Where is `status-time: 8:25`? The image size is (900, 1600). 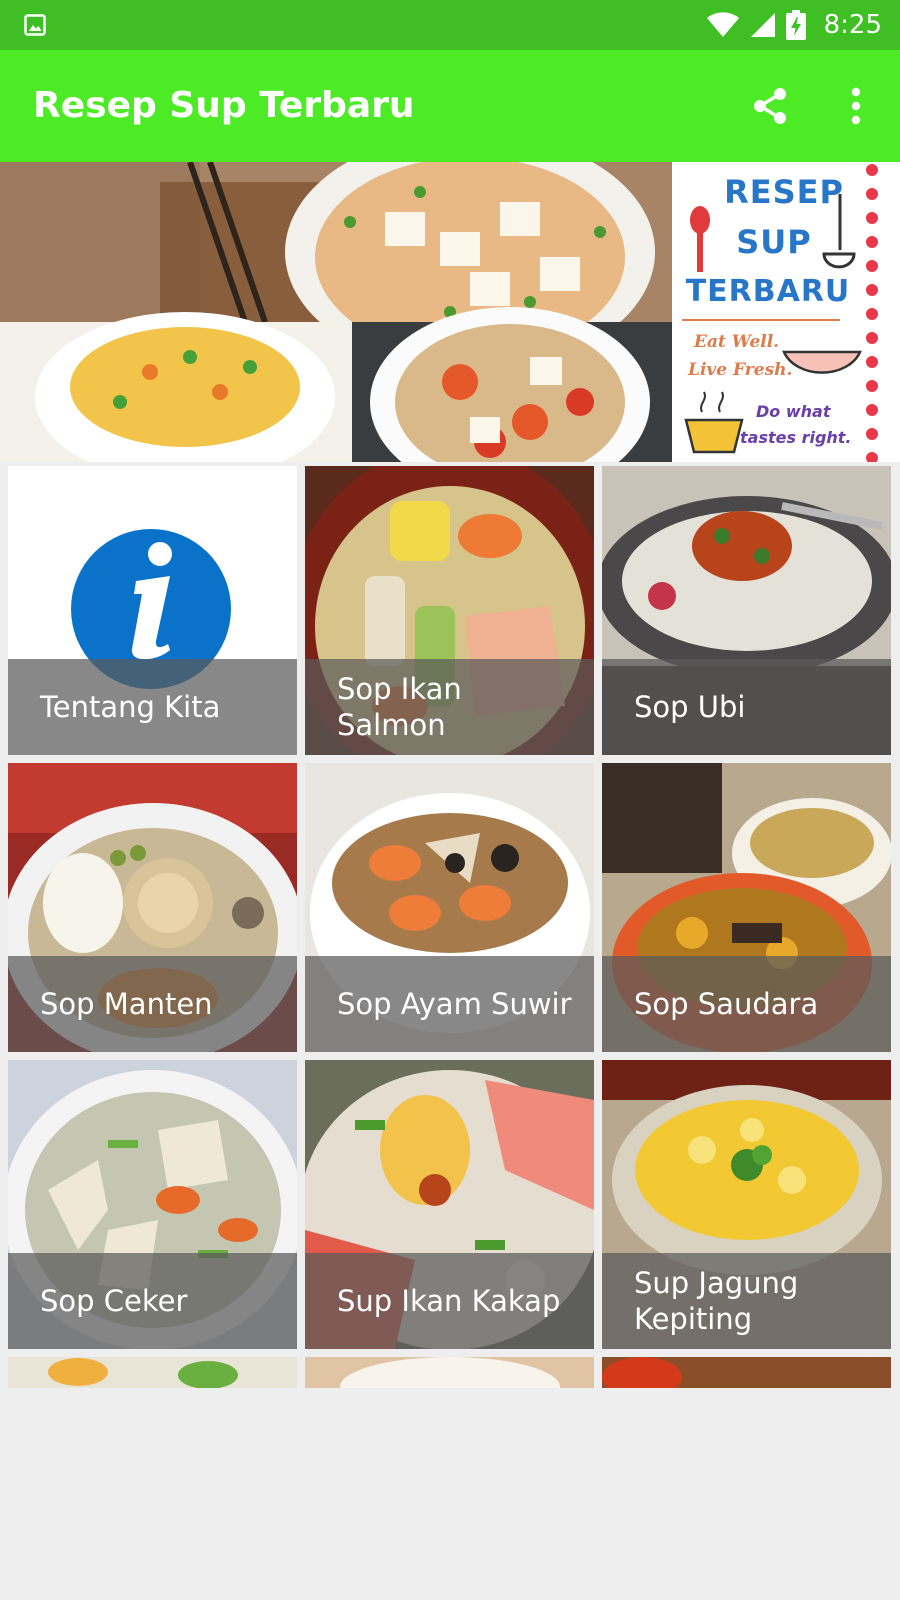
status-time: 8:25 is located at coordinates (852, 25).